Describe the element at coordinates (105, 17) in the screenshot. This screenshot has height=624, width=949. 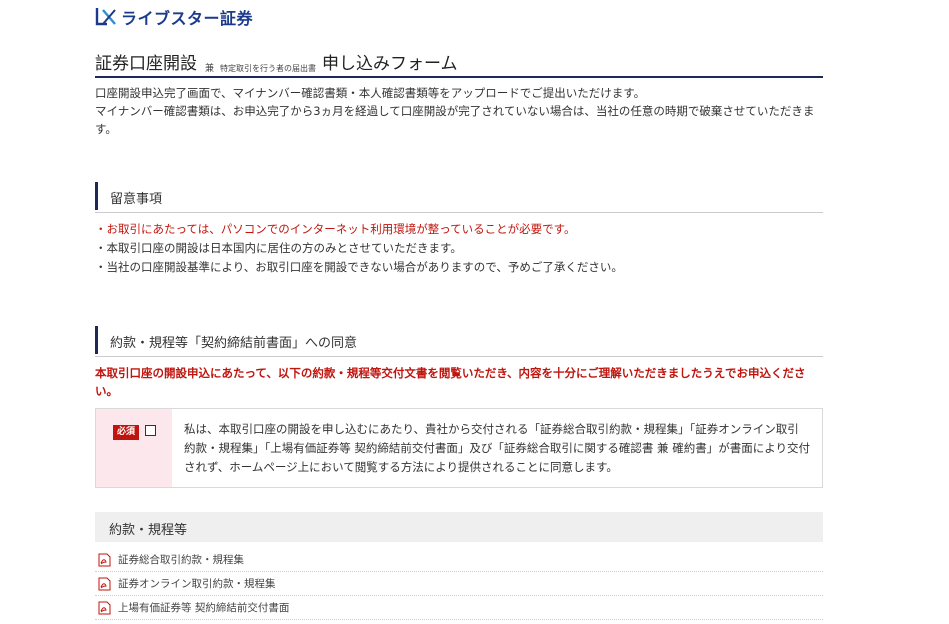
I see `logo-mark-icon` at that location.